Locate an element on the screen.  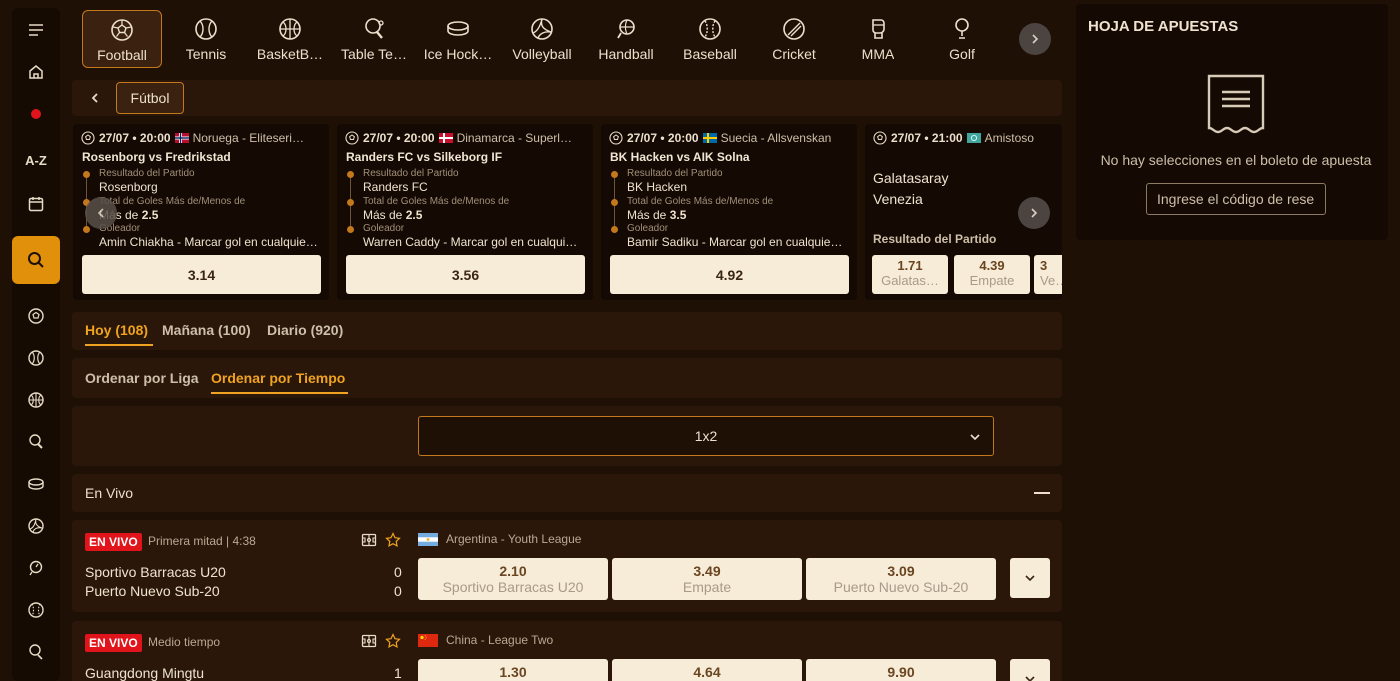
sports-scroll-right-button is located at coordinates (1035, 39).